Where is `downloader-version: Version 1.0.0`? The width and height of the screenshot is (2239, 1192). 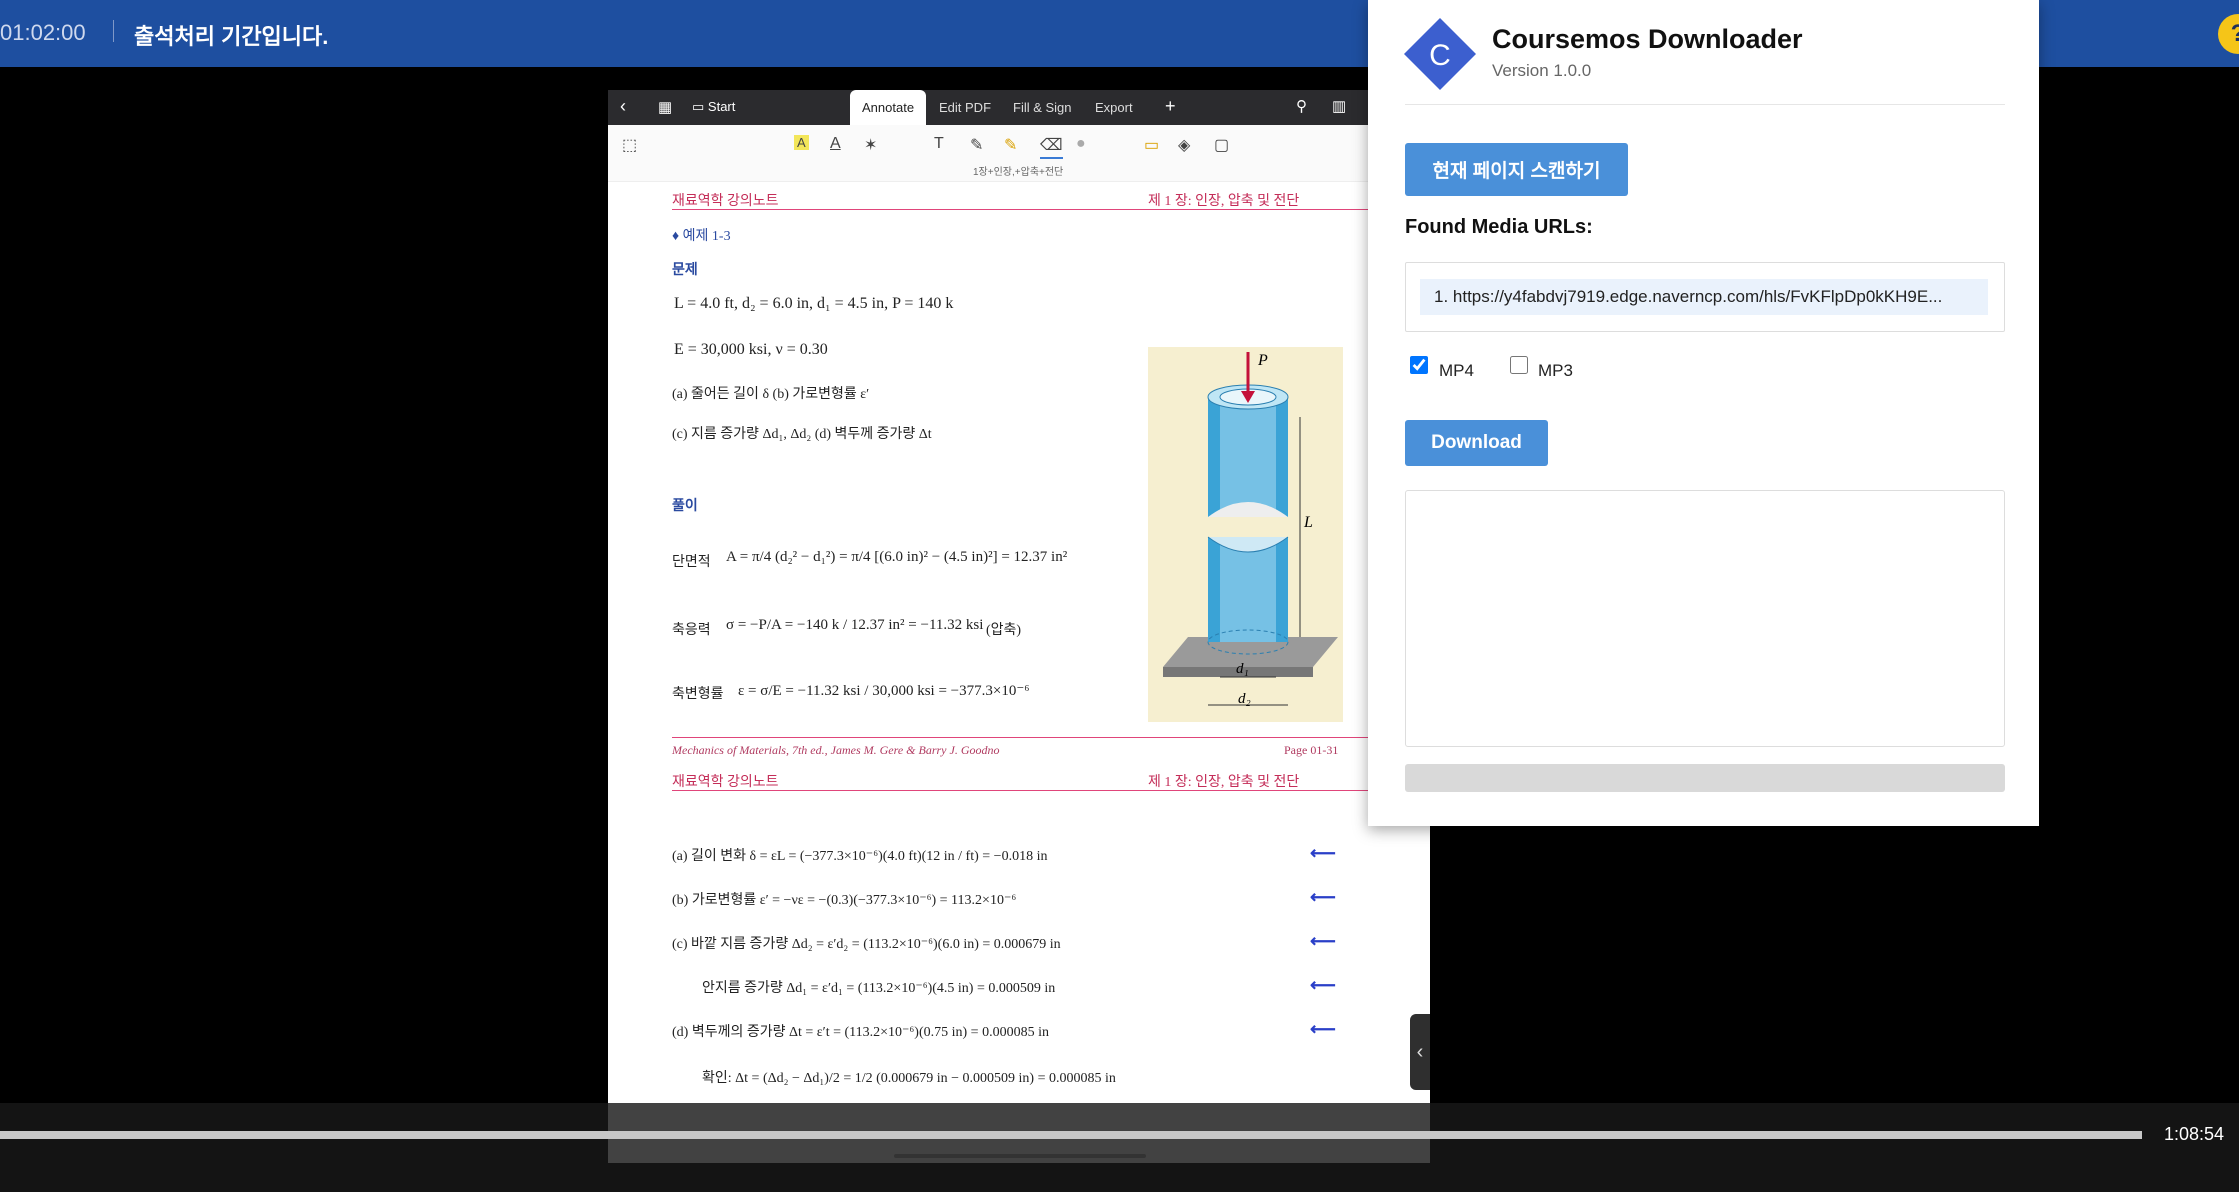 downloader-version: Version 1.0.0 is located at coordinates (1542, 70).